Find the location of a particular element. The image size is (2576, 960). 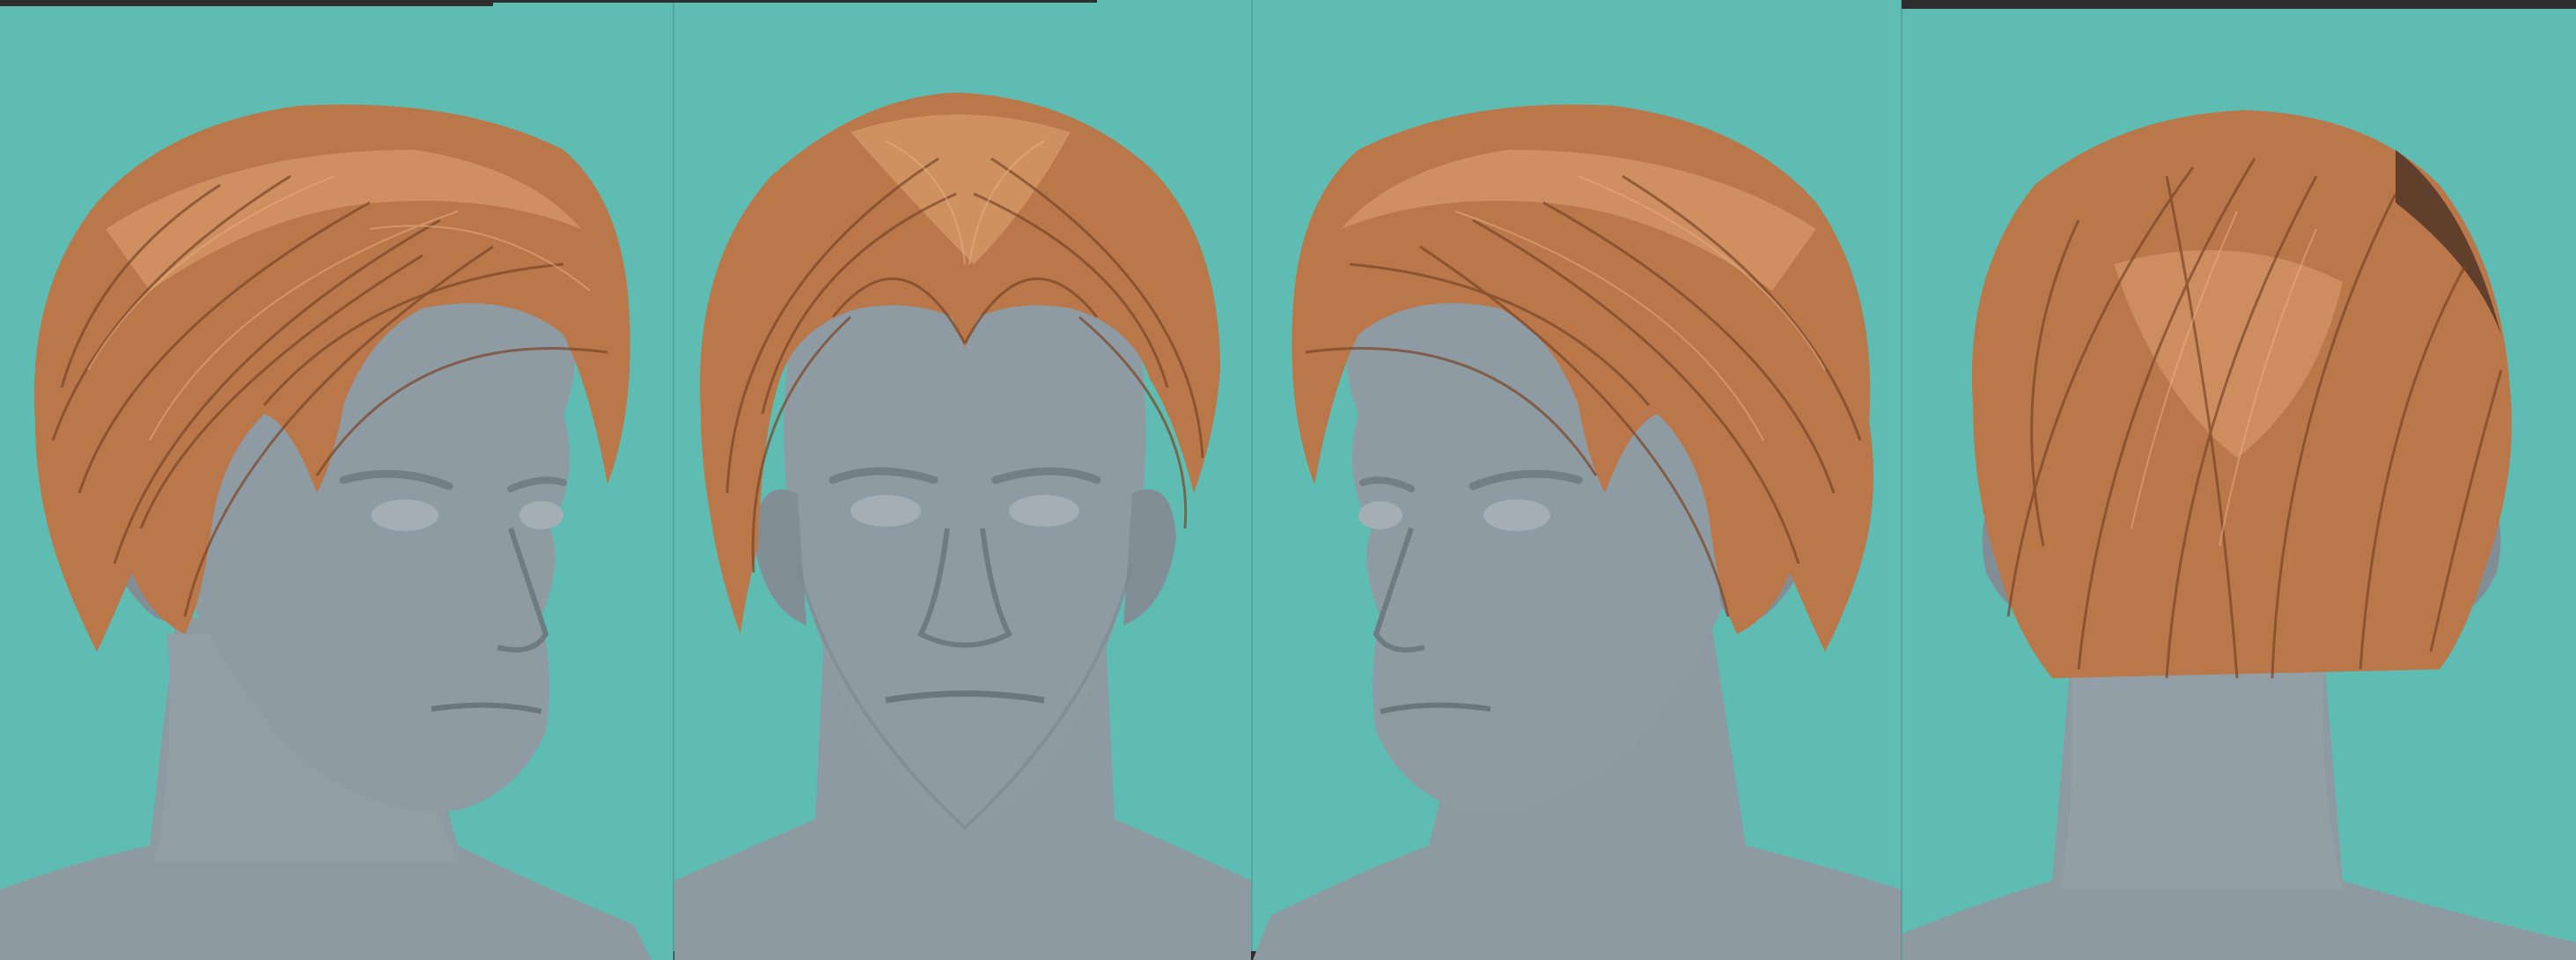

neck is located at coordinates (2202, 771).